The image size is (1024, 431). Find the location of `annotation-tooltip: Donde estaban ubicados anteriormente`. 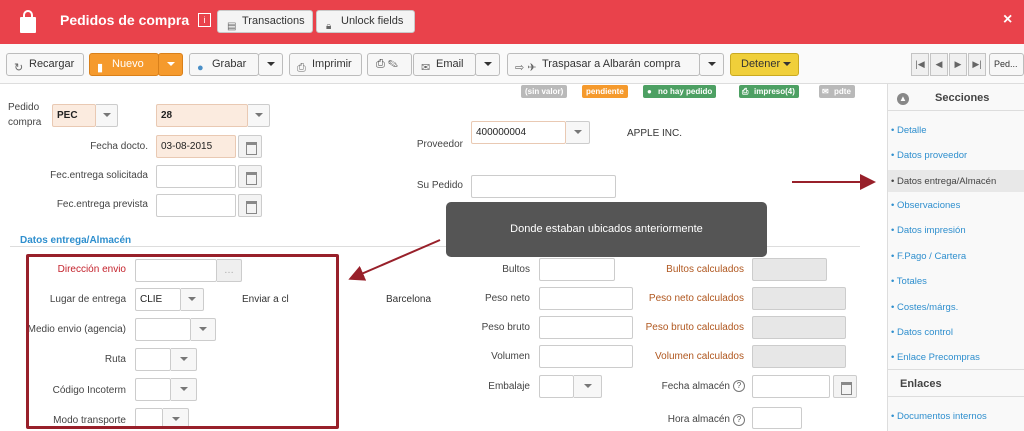

annotation-tooltip: Donde estaban ubicados anteriormente is located at coordinates (606, 229).